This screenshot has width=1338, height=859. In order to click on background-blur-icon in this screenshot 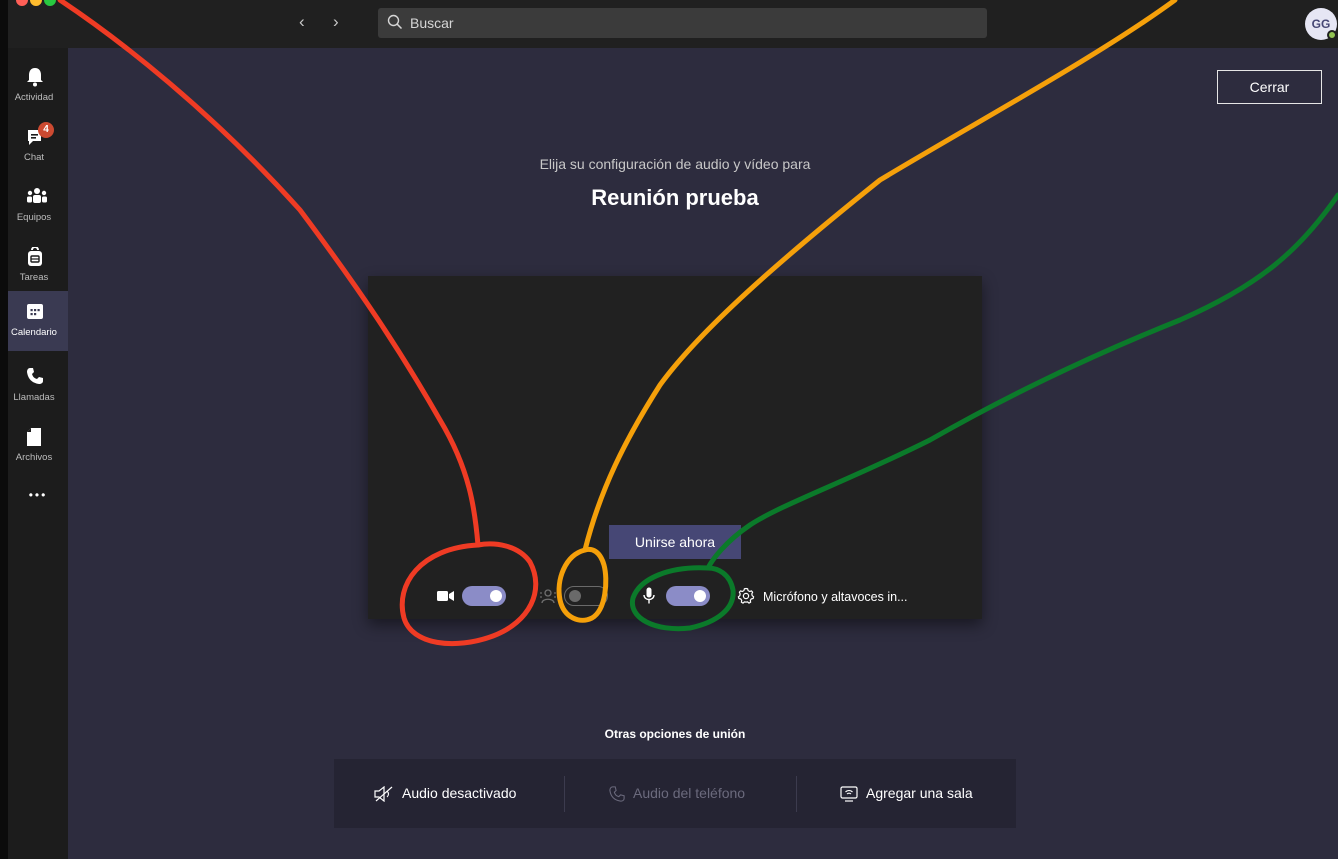, I will do `click(548, 596)`.